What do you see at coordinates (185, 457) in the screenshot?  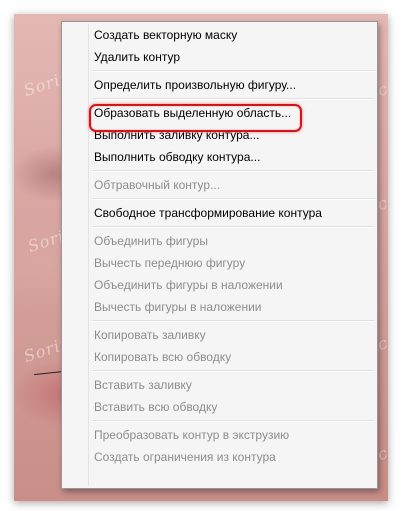 I see `menu-item-create-constraints-from-path: Создать ограничения из контура` at bounding box center [185, 457].